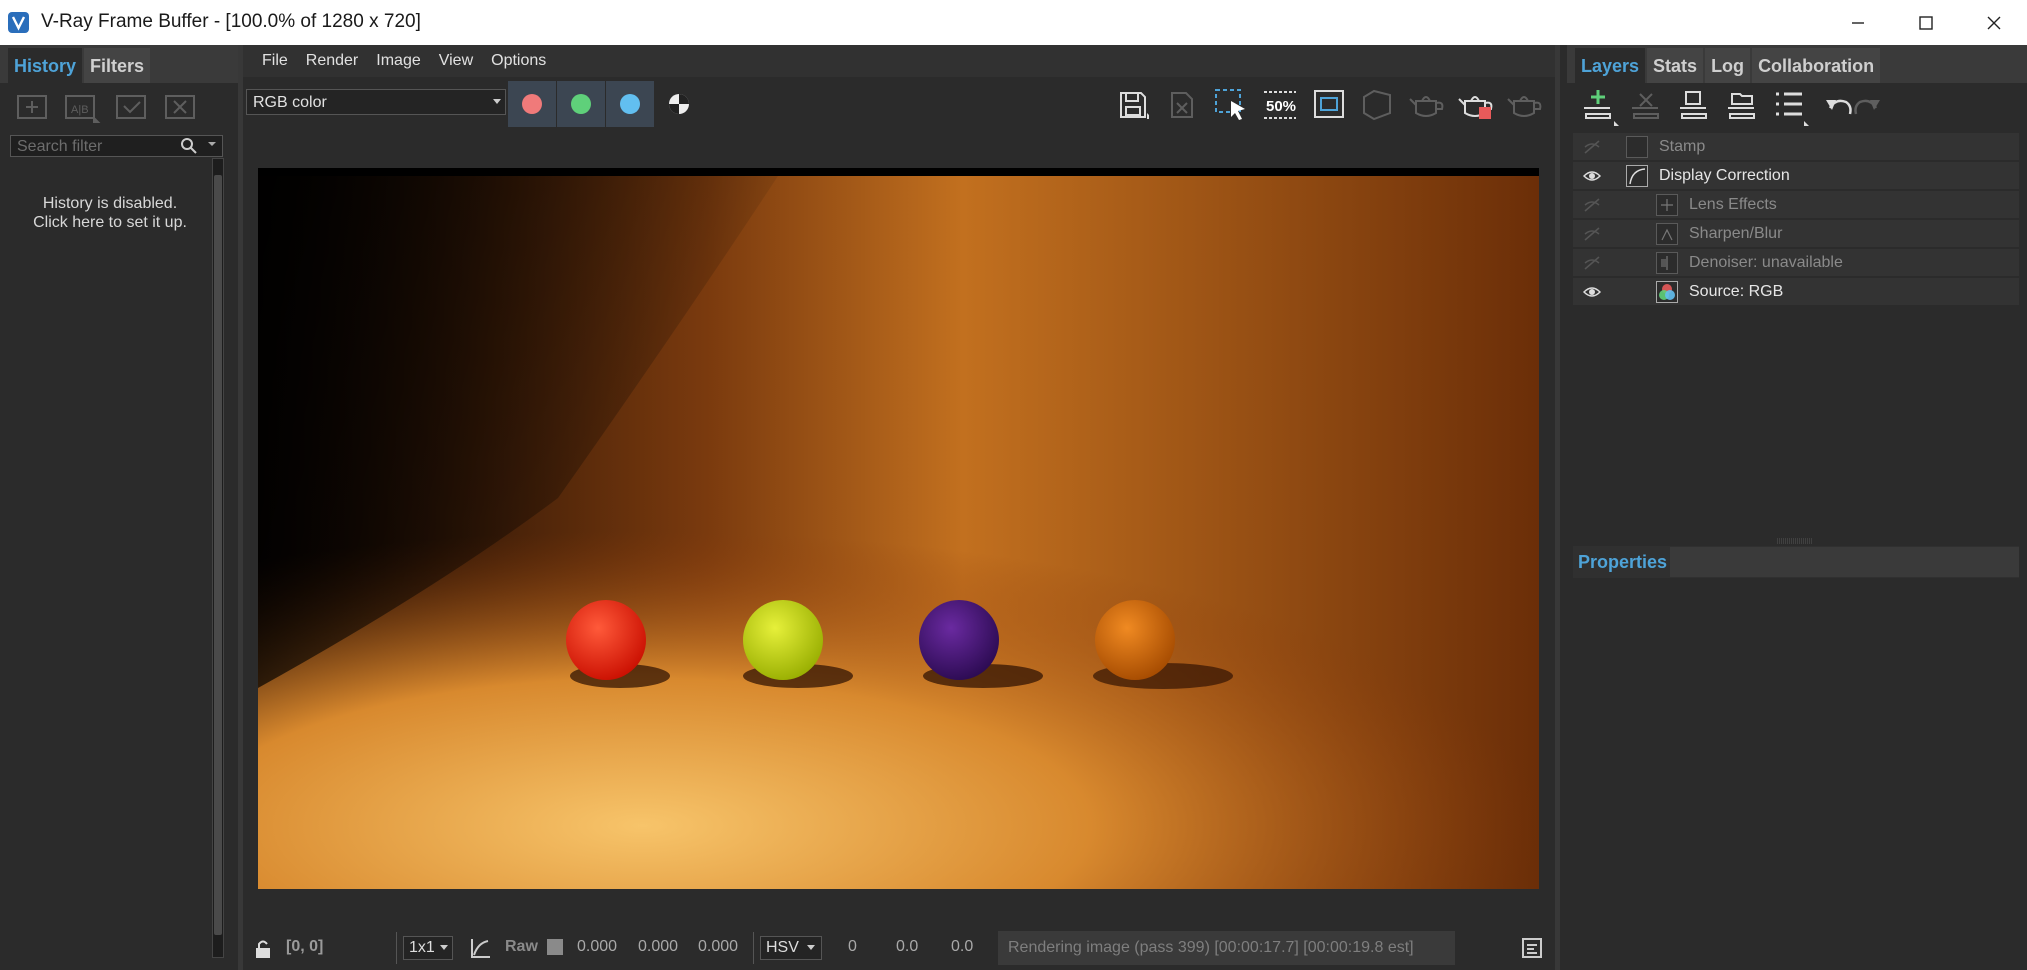 This screenshot has height=970, width=2027. I want to click on alpha-channel-toggle, so click(679, 104).